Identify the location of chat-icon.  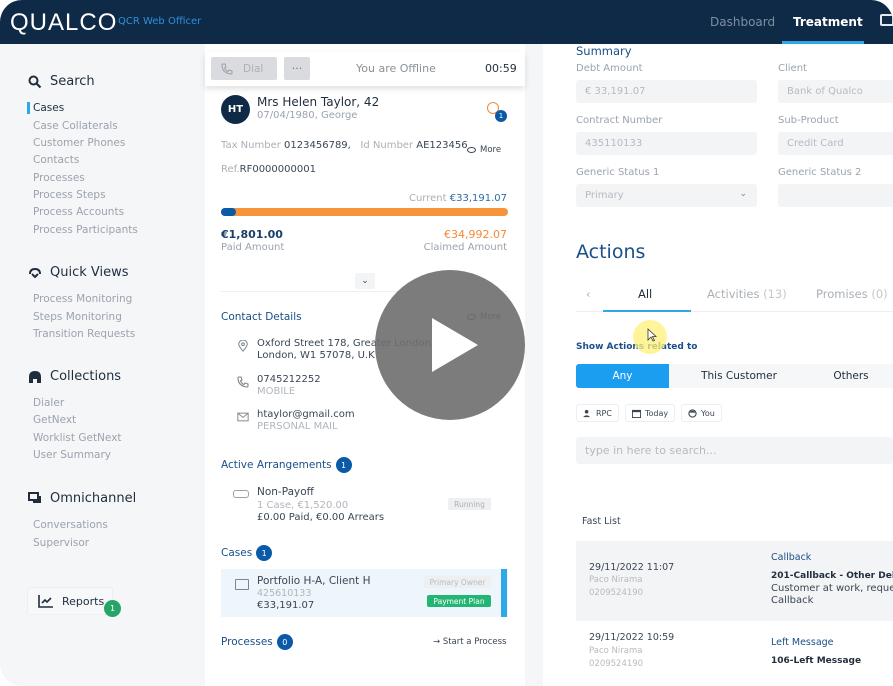
(886, 20).